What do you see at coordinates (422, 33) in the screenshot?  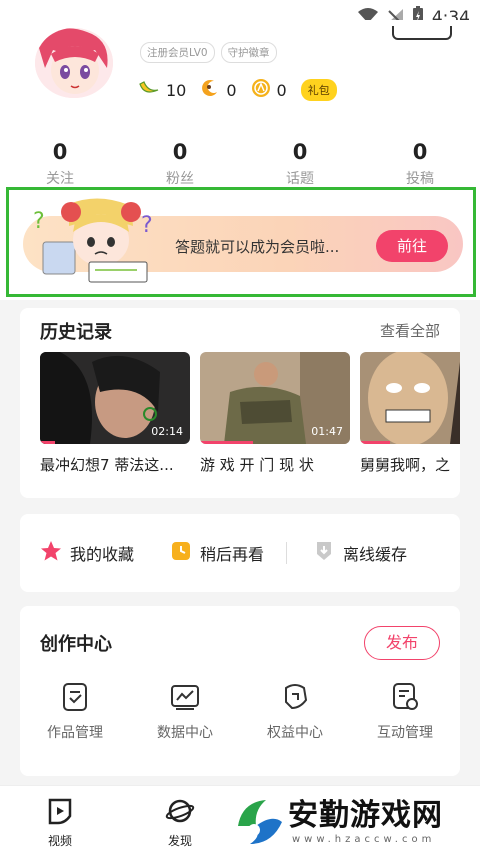 I see `edit-profile-button` at bounding box center [422, 33].